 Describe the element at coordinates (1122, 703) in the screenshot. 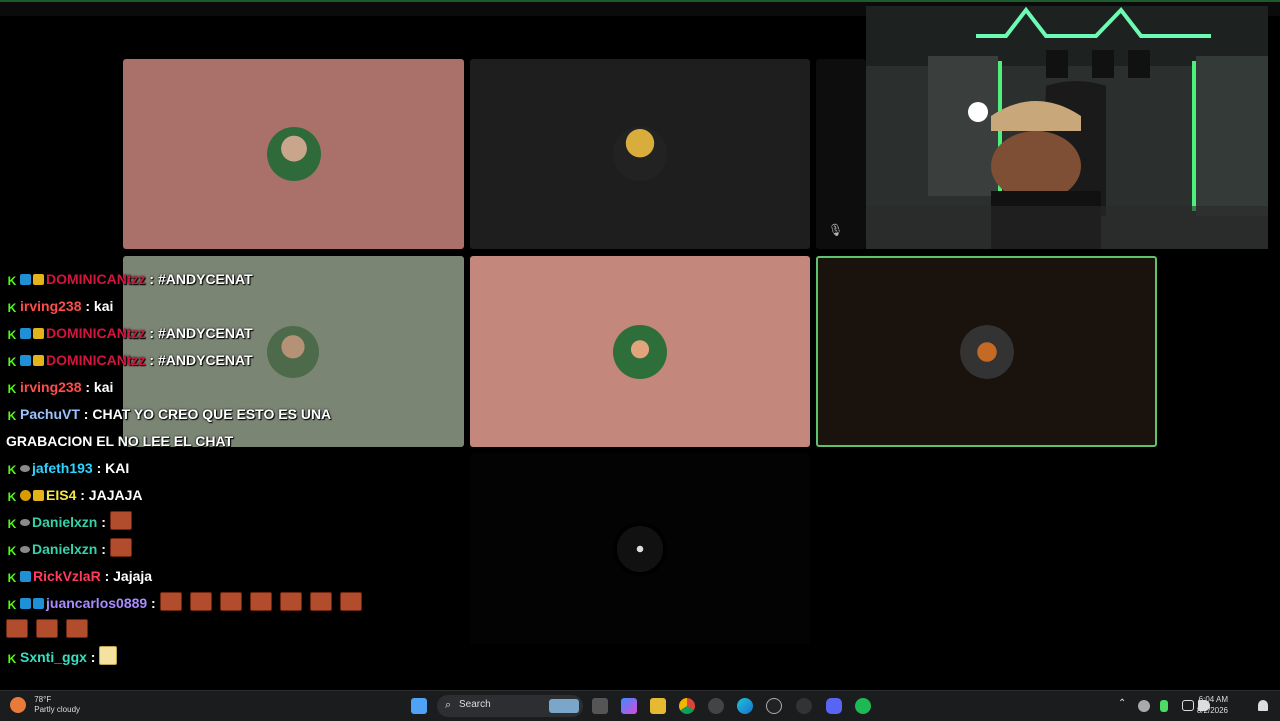

I see `chevron-up-icon: ⌃` at that location.